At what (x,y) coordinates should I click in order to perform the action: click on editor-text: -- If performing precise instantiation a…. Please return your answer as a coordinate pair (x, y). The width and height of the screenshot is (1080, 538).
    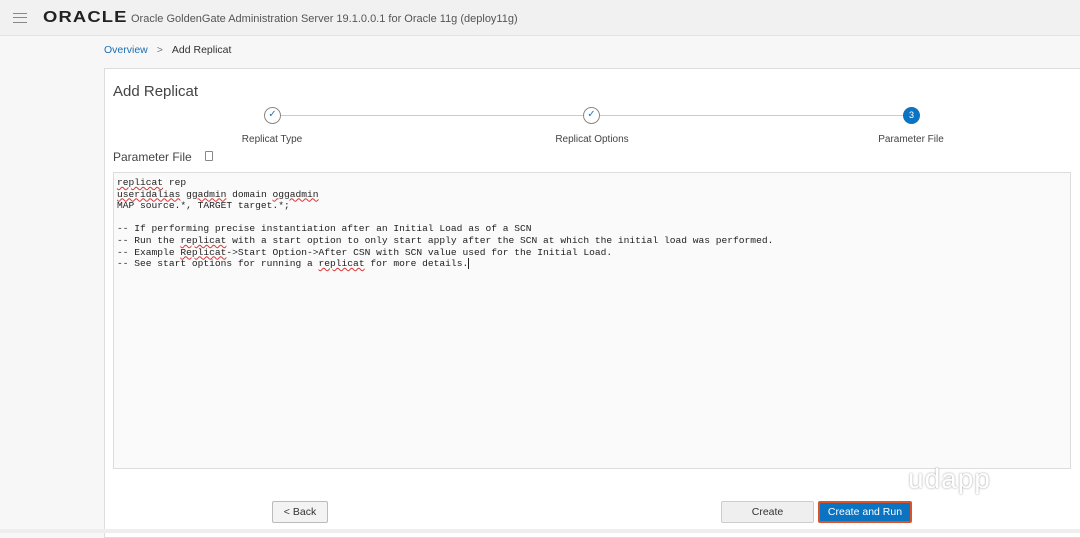
    Looking at the image, I should click on (324, 229).